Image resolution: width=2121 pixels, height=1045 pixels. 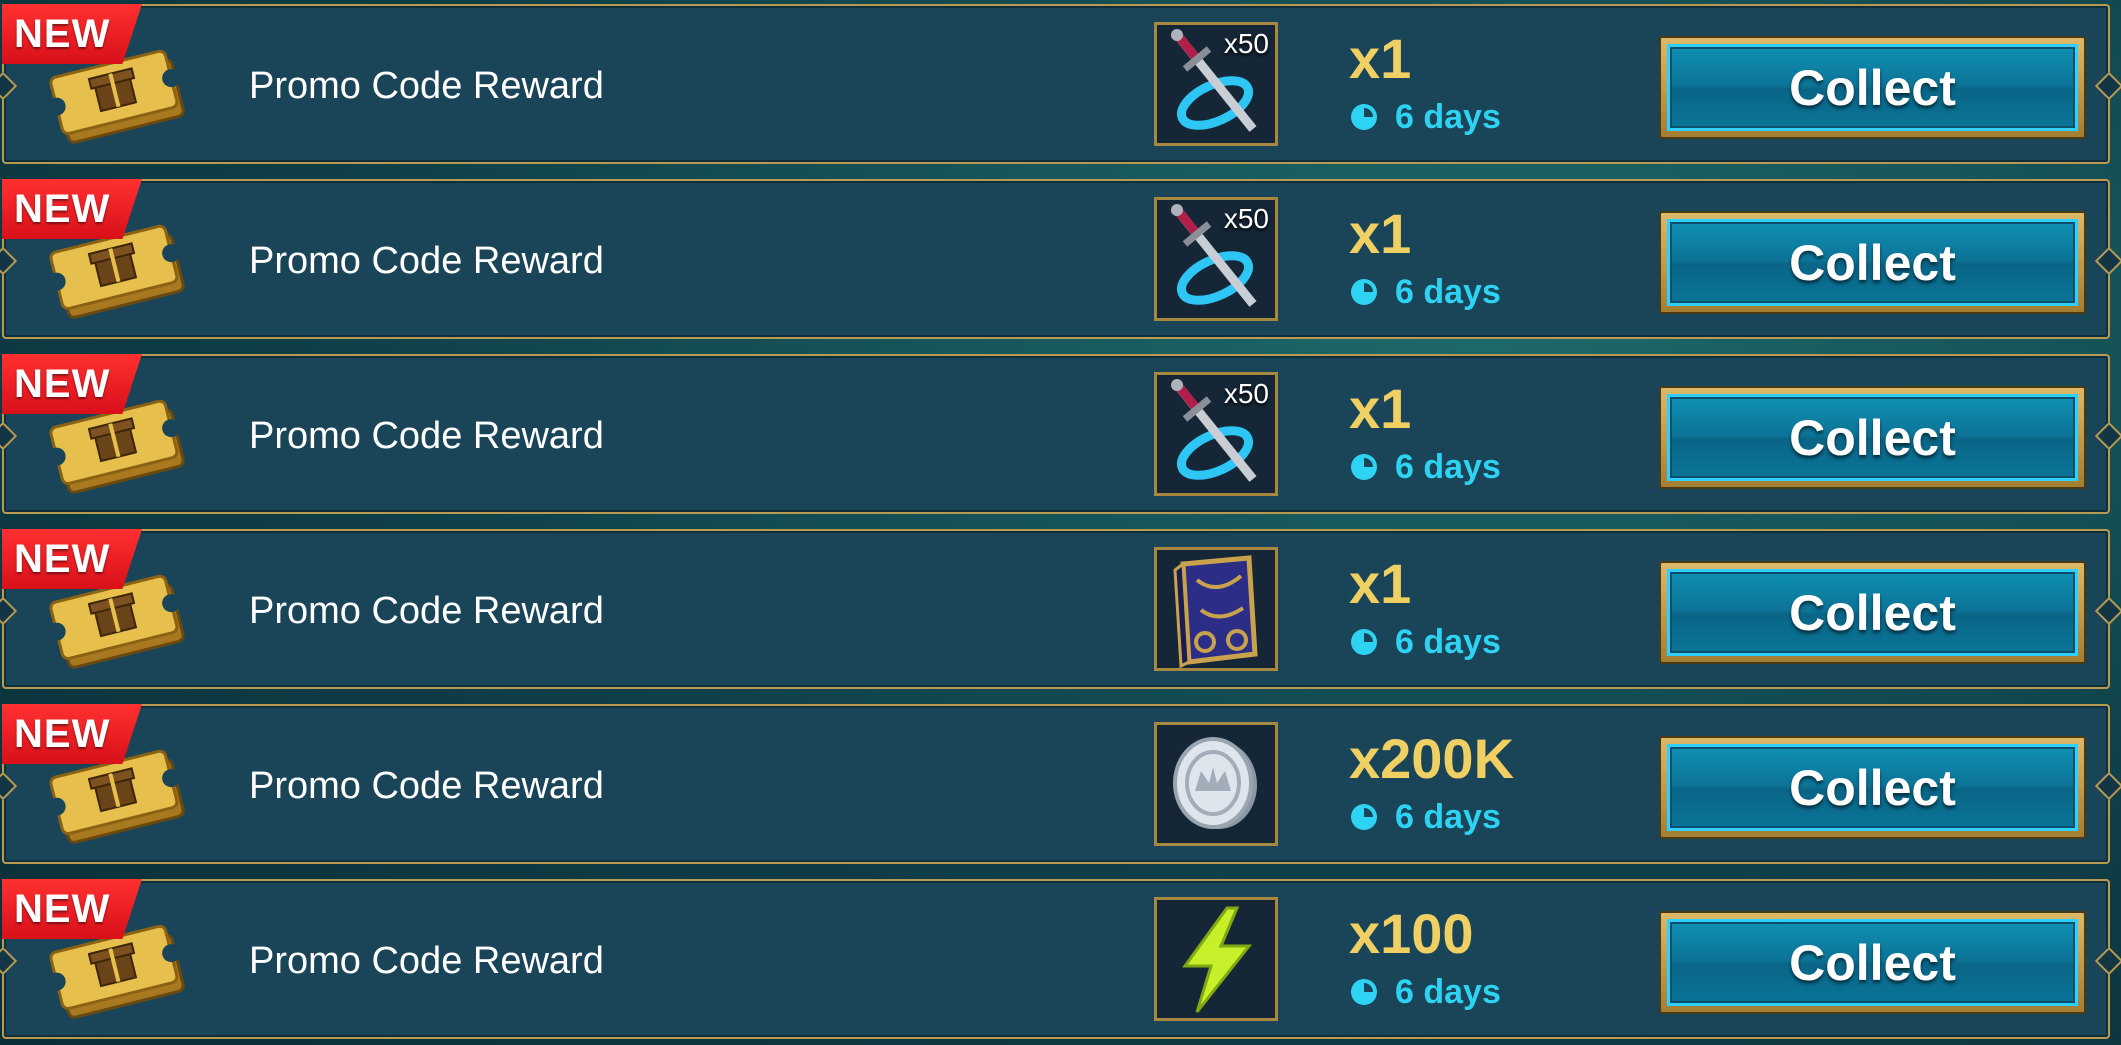 What do you see at coordinates (1216, 784) in the screenshot?
I see `silver-coin-icon` at bounding box center [1216, 784].